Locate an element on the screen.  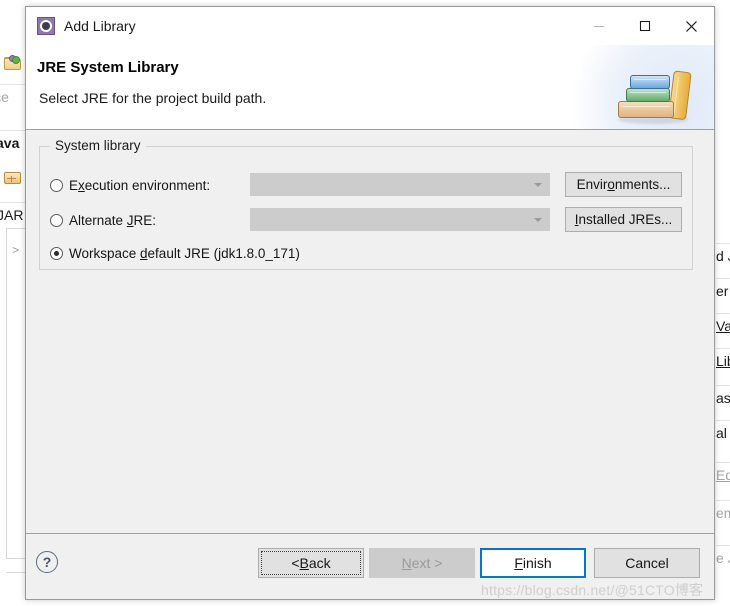
background-menu-item-external: al ( is located at coordinates (723, 432).